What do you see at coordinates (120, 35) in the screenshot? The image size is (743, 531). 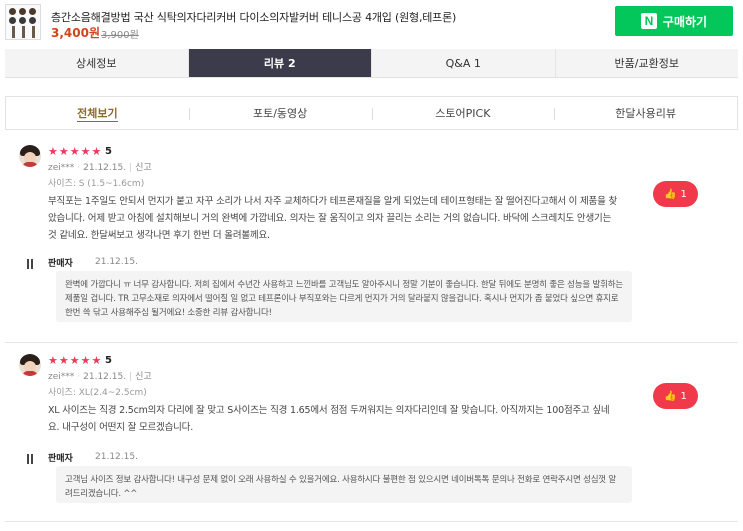 I see `product-original-price: 3,900원` at bounding box center [120, 35].